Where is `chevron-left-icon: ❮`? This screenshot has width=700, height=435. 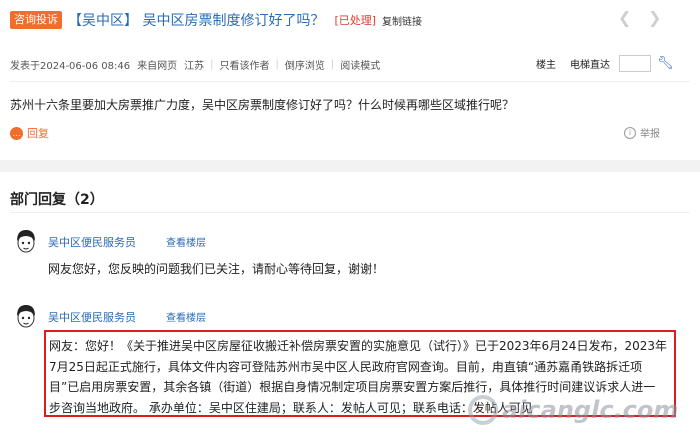
chevron-left-icon: ❮ is located at coordinates (624, 18).